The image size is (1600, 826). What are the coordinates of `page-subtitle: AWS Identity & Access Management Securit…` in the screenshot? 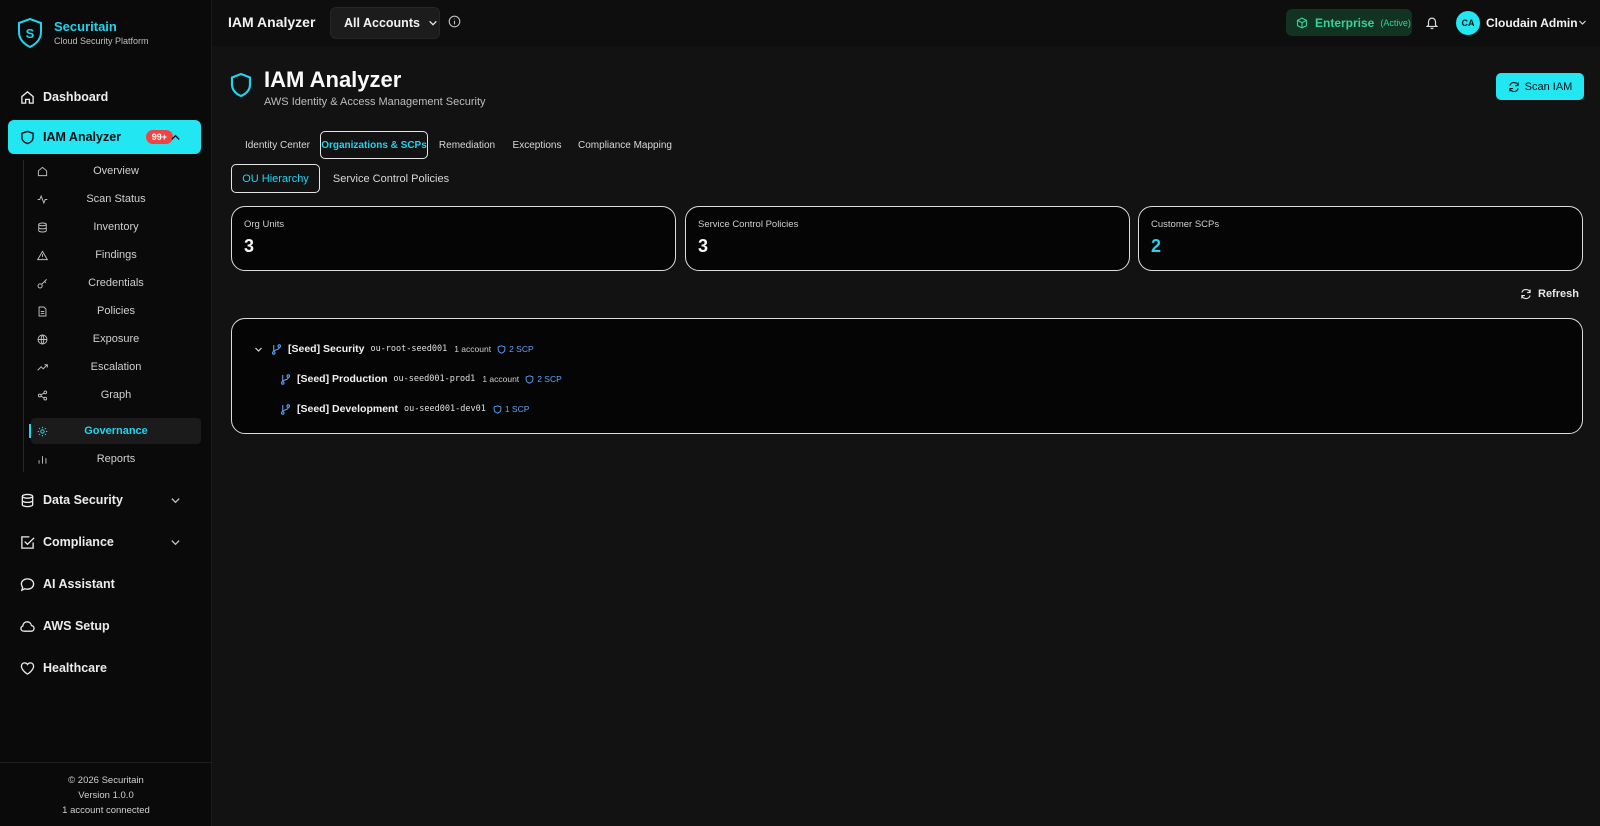 It's located at (375, 102).